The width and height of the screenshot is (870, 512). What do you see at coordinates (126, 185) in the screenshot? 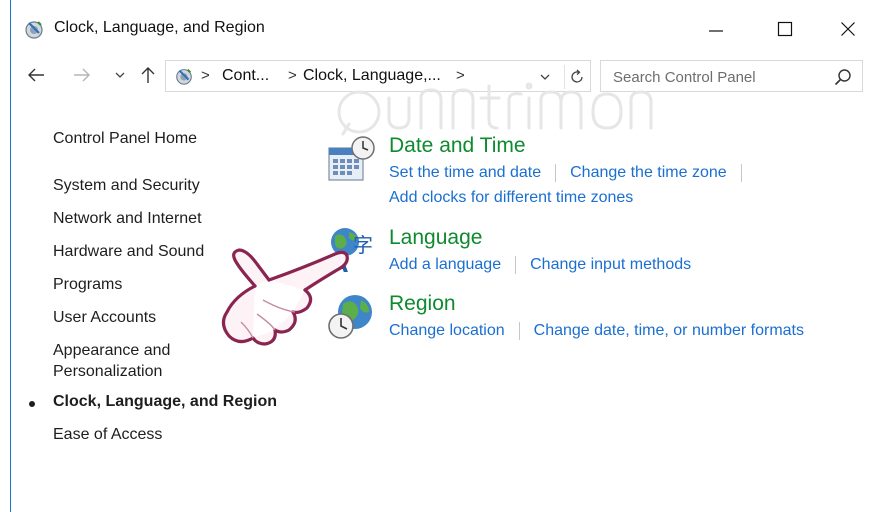
I see `sidebar-item-system-and-security: System and Security` at bounding box center [126, 185].